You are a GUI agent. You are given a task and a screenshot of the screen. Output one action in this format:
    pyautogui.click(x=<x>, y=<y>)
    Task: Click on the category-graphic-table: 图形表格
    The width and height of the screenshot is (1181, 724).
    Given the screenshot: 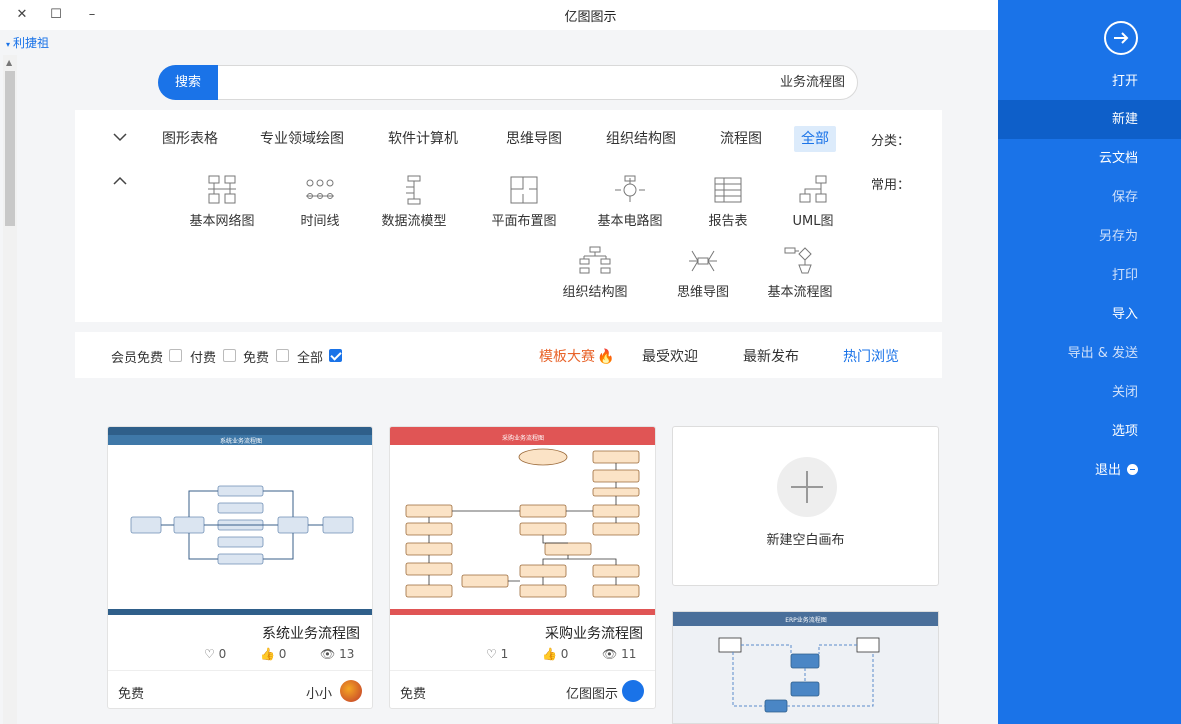 What is the action you would take?
    pyautogui.click(x=190, y=139)
    